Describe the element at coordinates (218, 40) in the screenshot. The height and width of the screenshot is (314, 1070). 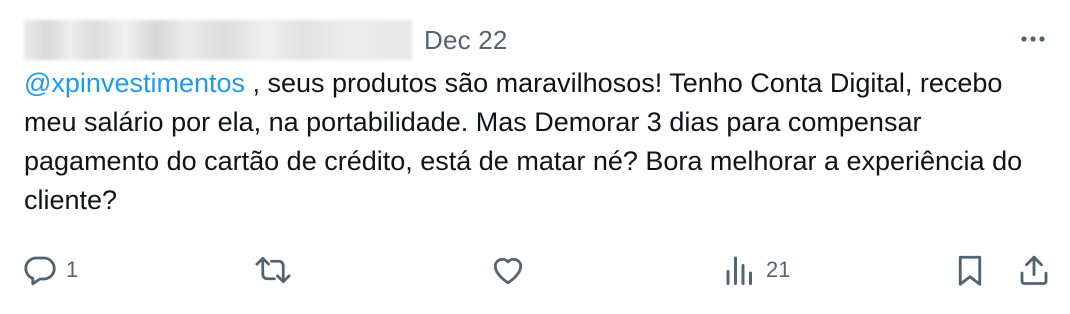
I see `author-name-redacted` at that location.